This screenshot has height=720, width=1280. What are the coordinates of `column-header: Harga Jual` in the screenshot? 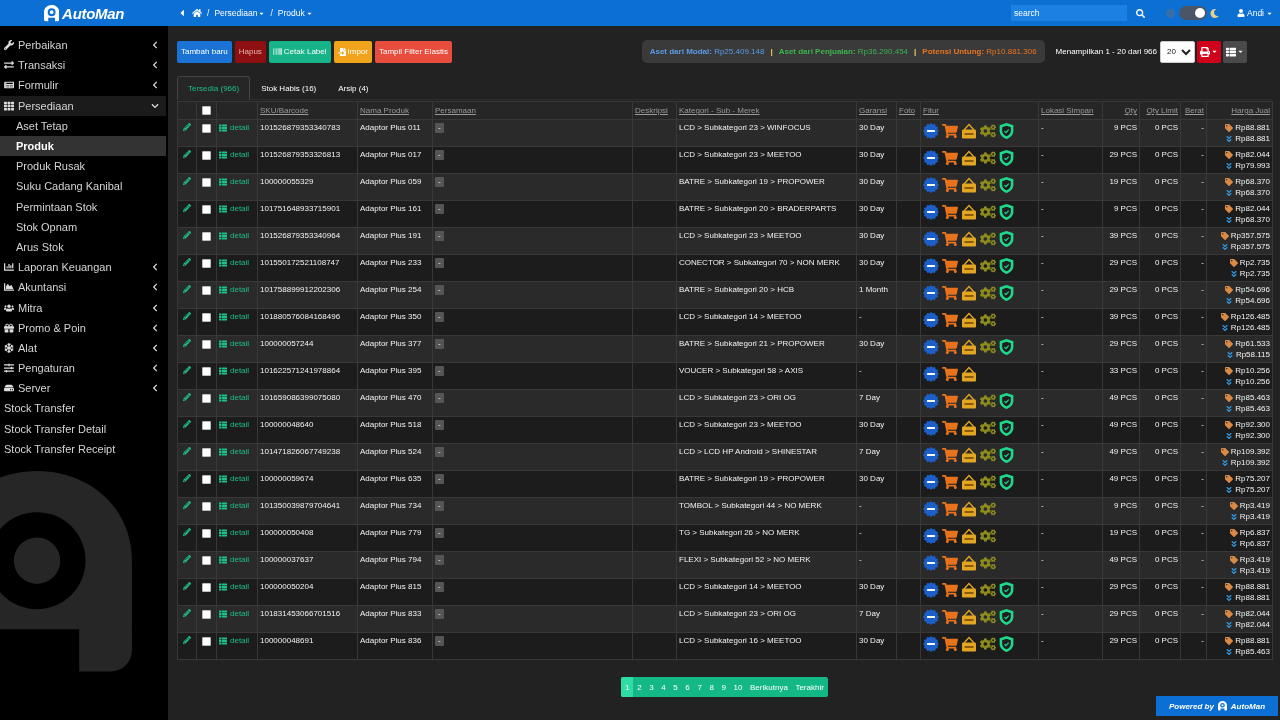 It's located at (1239, 110).